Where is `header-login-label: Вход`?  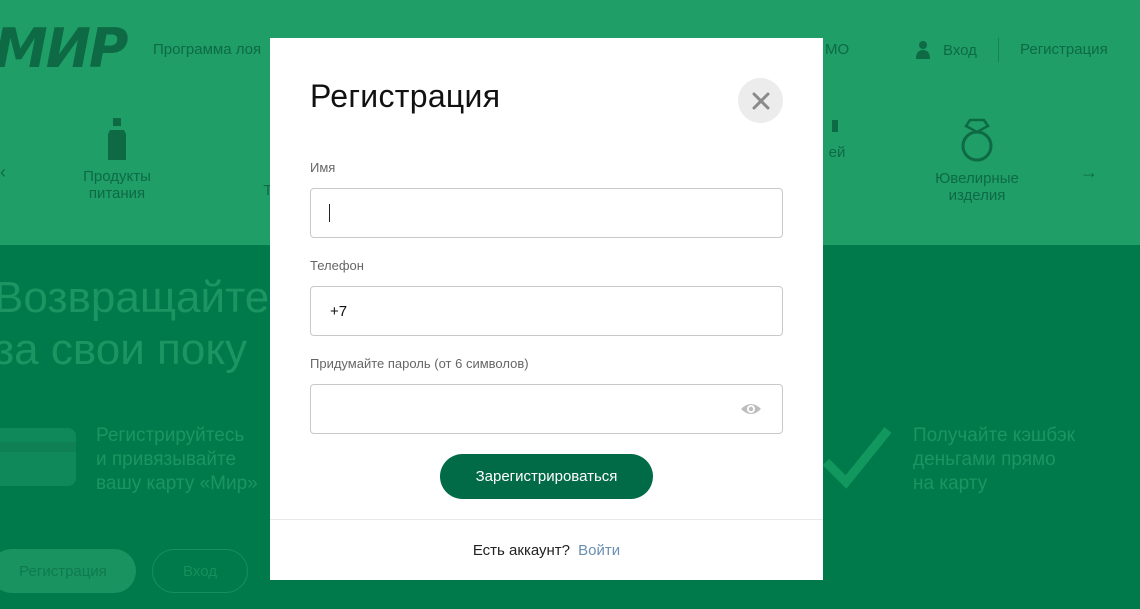 header-login-label: Вход is located at coordinates (960, 50).